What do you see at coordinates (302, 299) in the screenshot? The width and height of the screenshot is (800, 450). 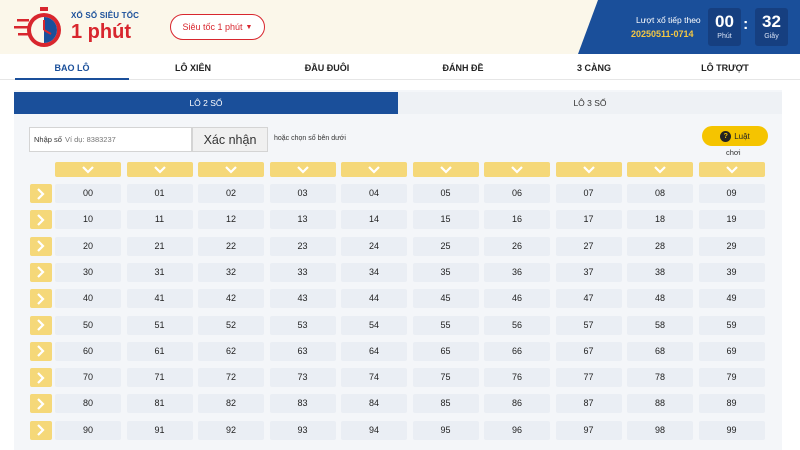 I see `number-cell-43: 43` at bounding box center [302, 299].